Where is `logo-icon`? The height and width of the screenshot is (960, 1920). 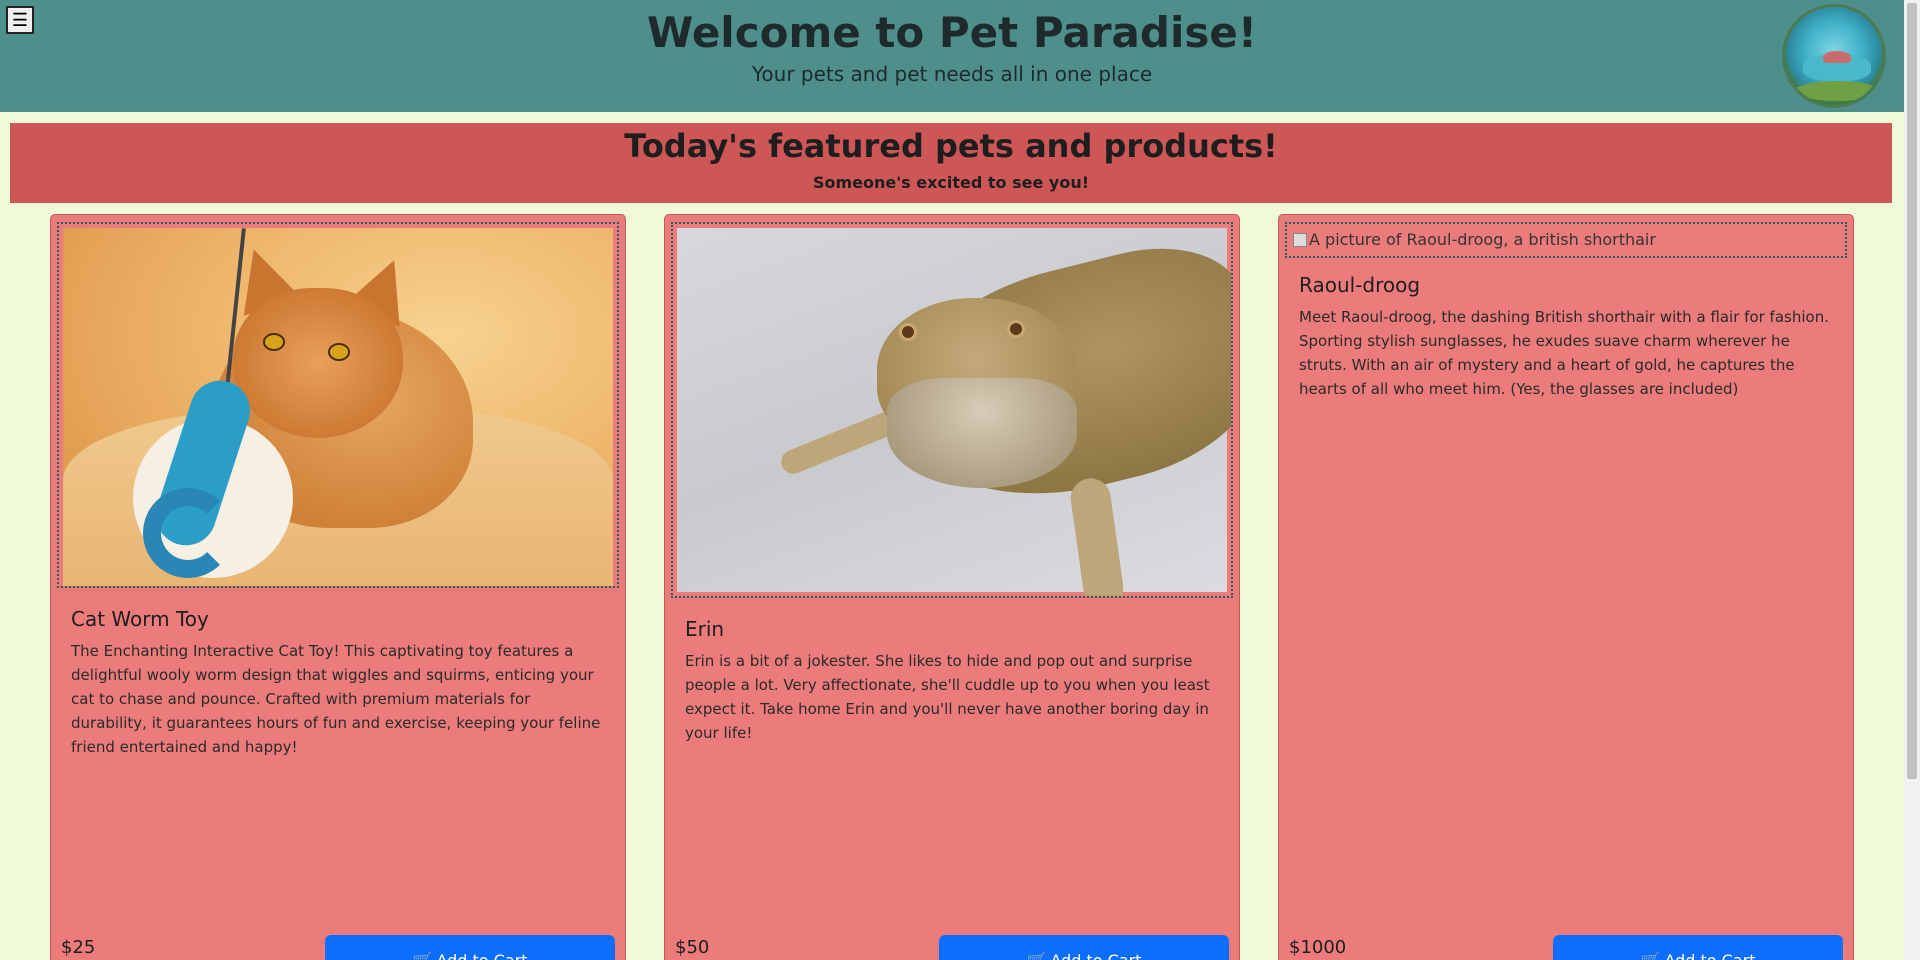
logo-icon is located at coordinates (1834, 56).